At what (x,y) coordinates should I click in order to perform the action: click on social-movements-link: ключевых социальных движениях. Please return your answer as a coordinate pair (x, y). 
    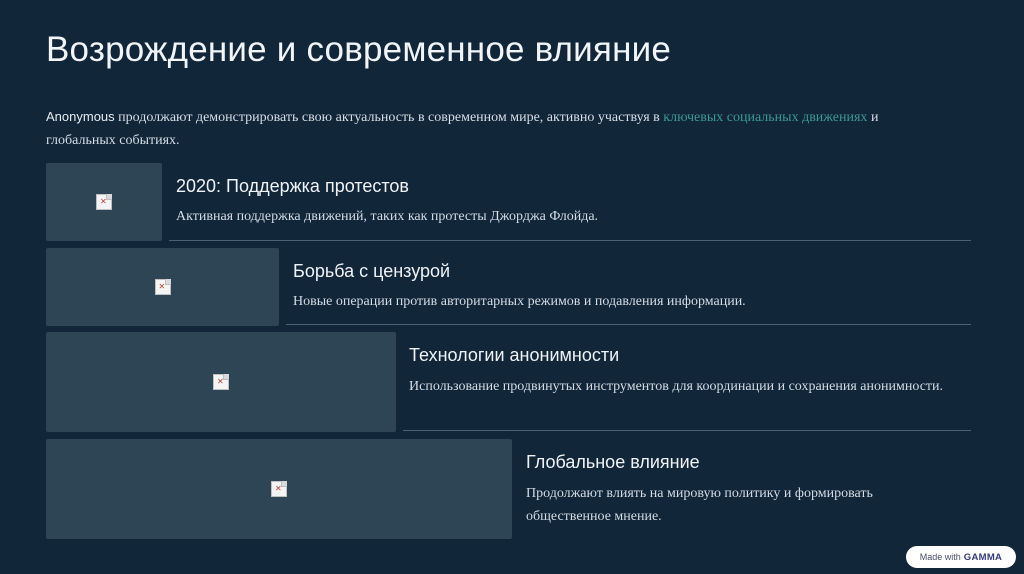
    Looking at the image, I should click on (765, 117).